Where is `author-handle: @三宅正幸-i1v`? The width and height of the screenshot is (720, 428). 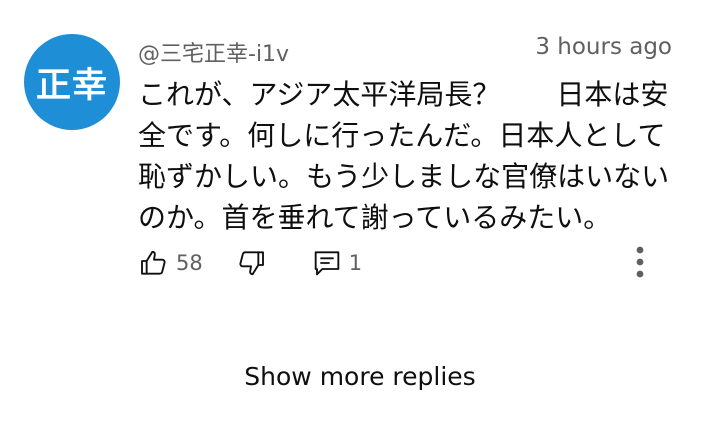
author-handle: @三宅正幸-i1v is located at coordinates (213, 52).